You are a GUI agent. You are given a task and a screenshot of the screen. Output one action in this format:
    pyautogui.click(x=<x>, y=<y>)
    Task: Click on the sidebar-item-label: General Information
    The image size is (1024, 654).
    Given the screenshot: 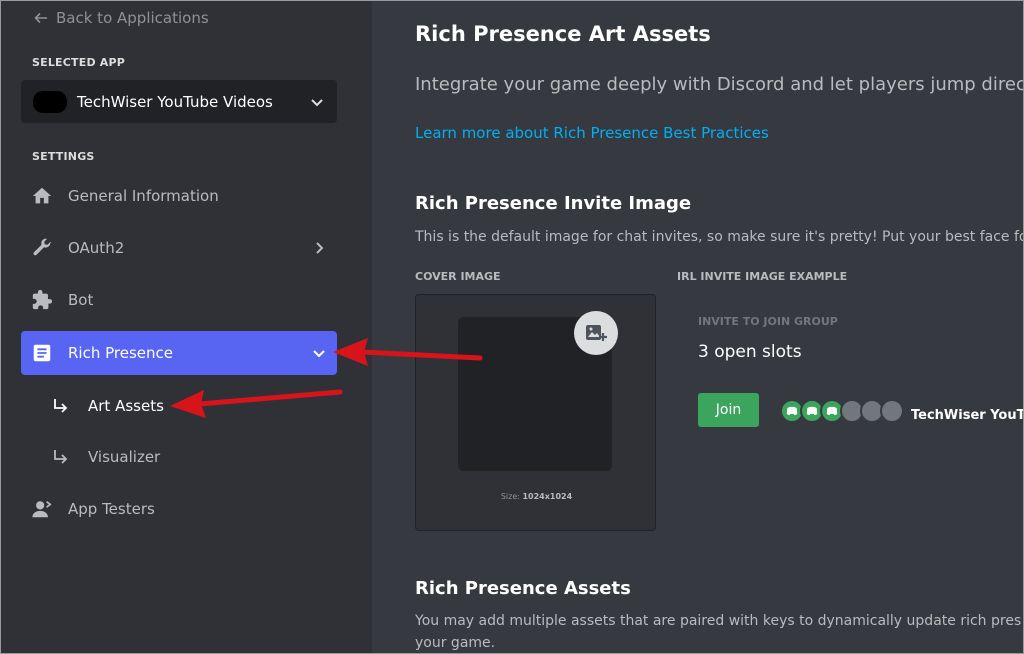 What is the action you would take?
    pyautogui.click(x=143, y=196)
    